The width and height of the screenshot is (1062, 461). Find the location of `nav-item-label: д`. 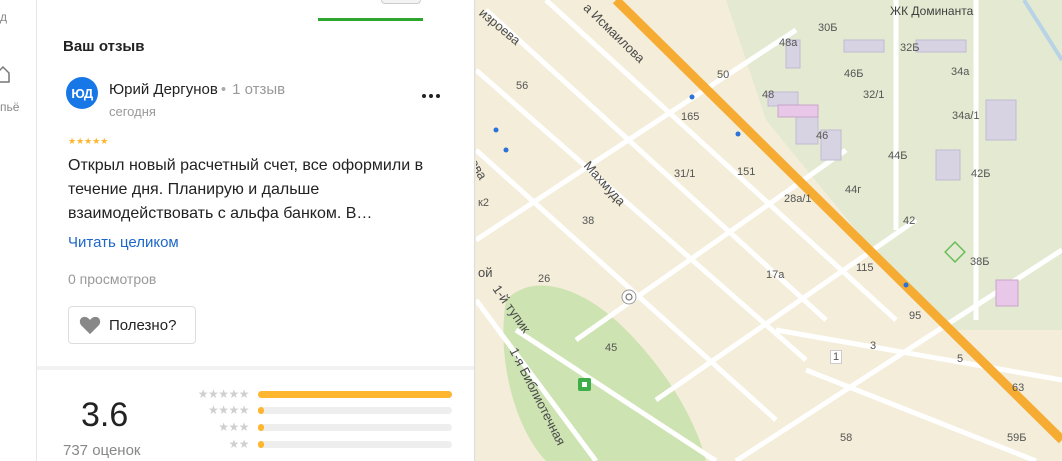

nav-item-label: д is located at coordinates (3, 17).